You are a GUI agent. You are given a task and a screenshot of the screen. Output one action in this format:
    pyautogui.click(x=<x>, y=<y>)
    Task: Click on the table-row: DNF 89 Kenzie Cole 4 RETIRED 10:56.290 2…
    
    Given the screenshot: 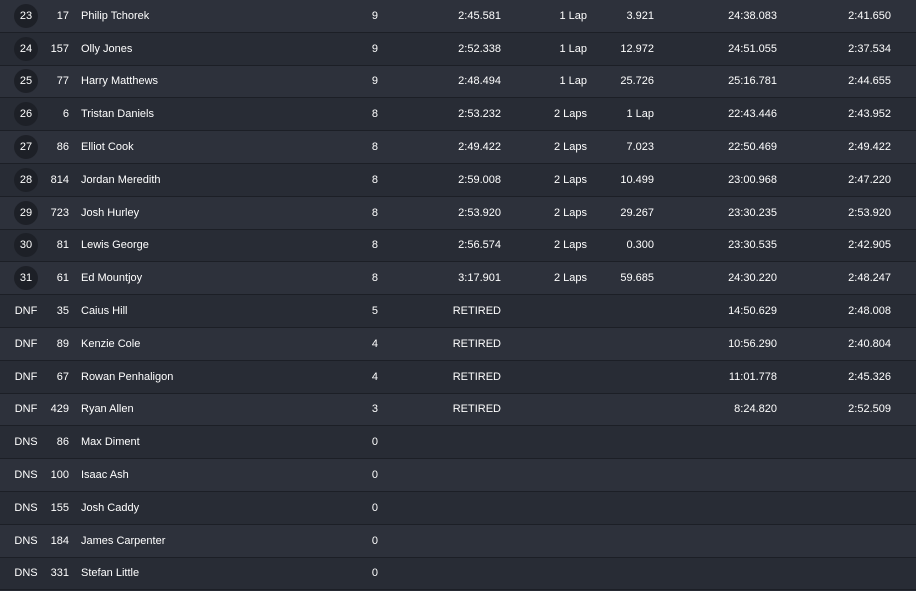 What is the action you would take?
    pyautogui.click(x=458, y=344)
    